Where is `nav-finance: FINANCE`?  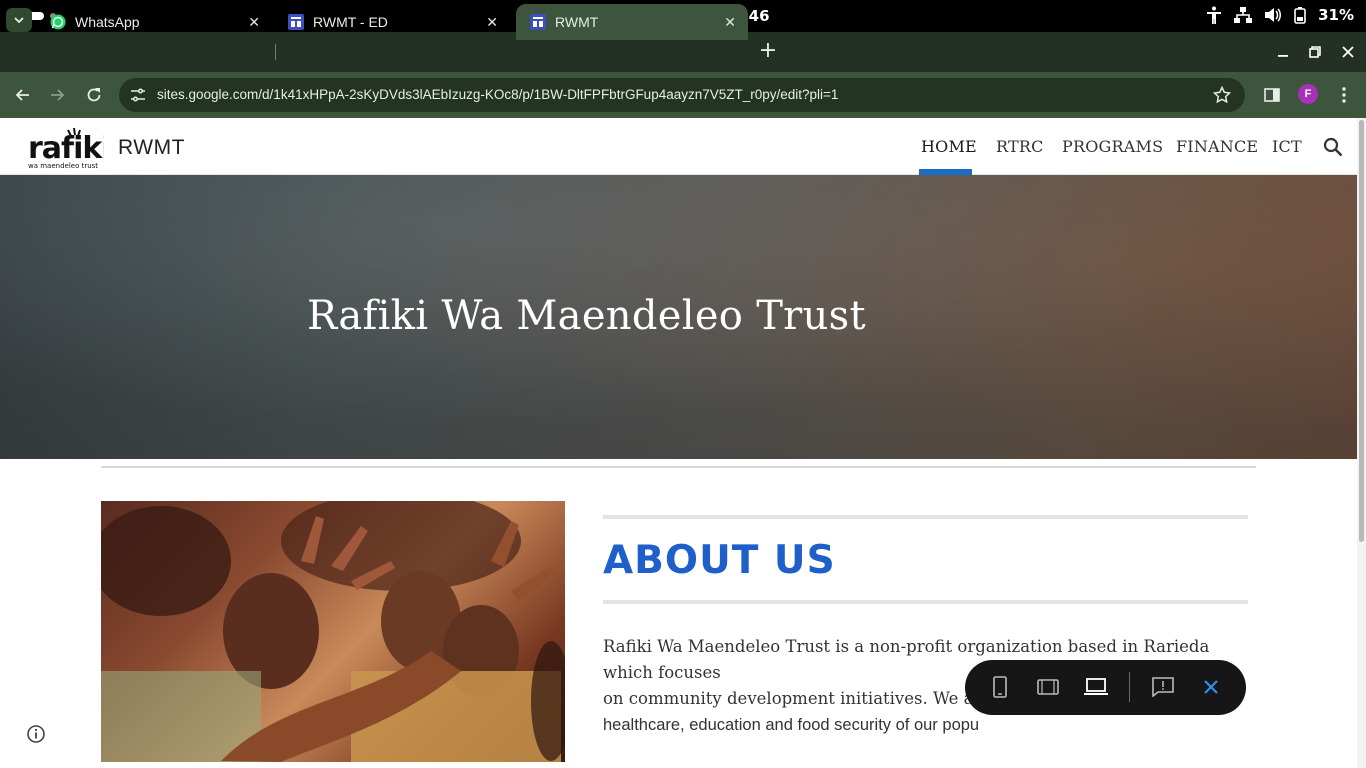 nav-finance: FINANCE is located at coordinates (1217, 146).